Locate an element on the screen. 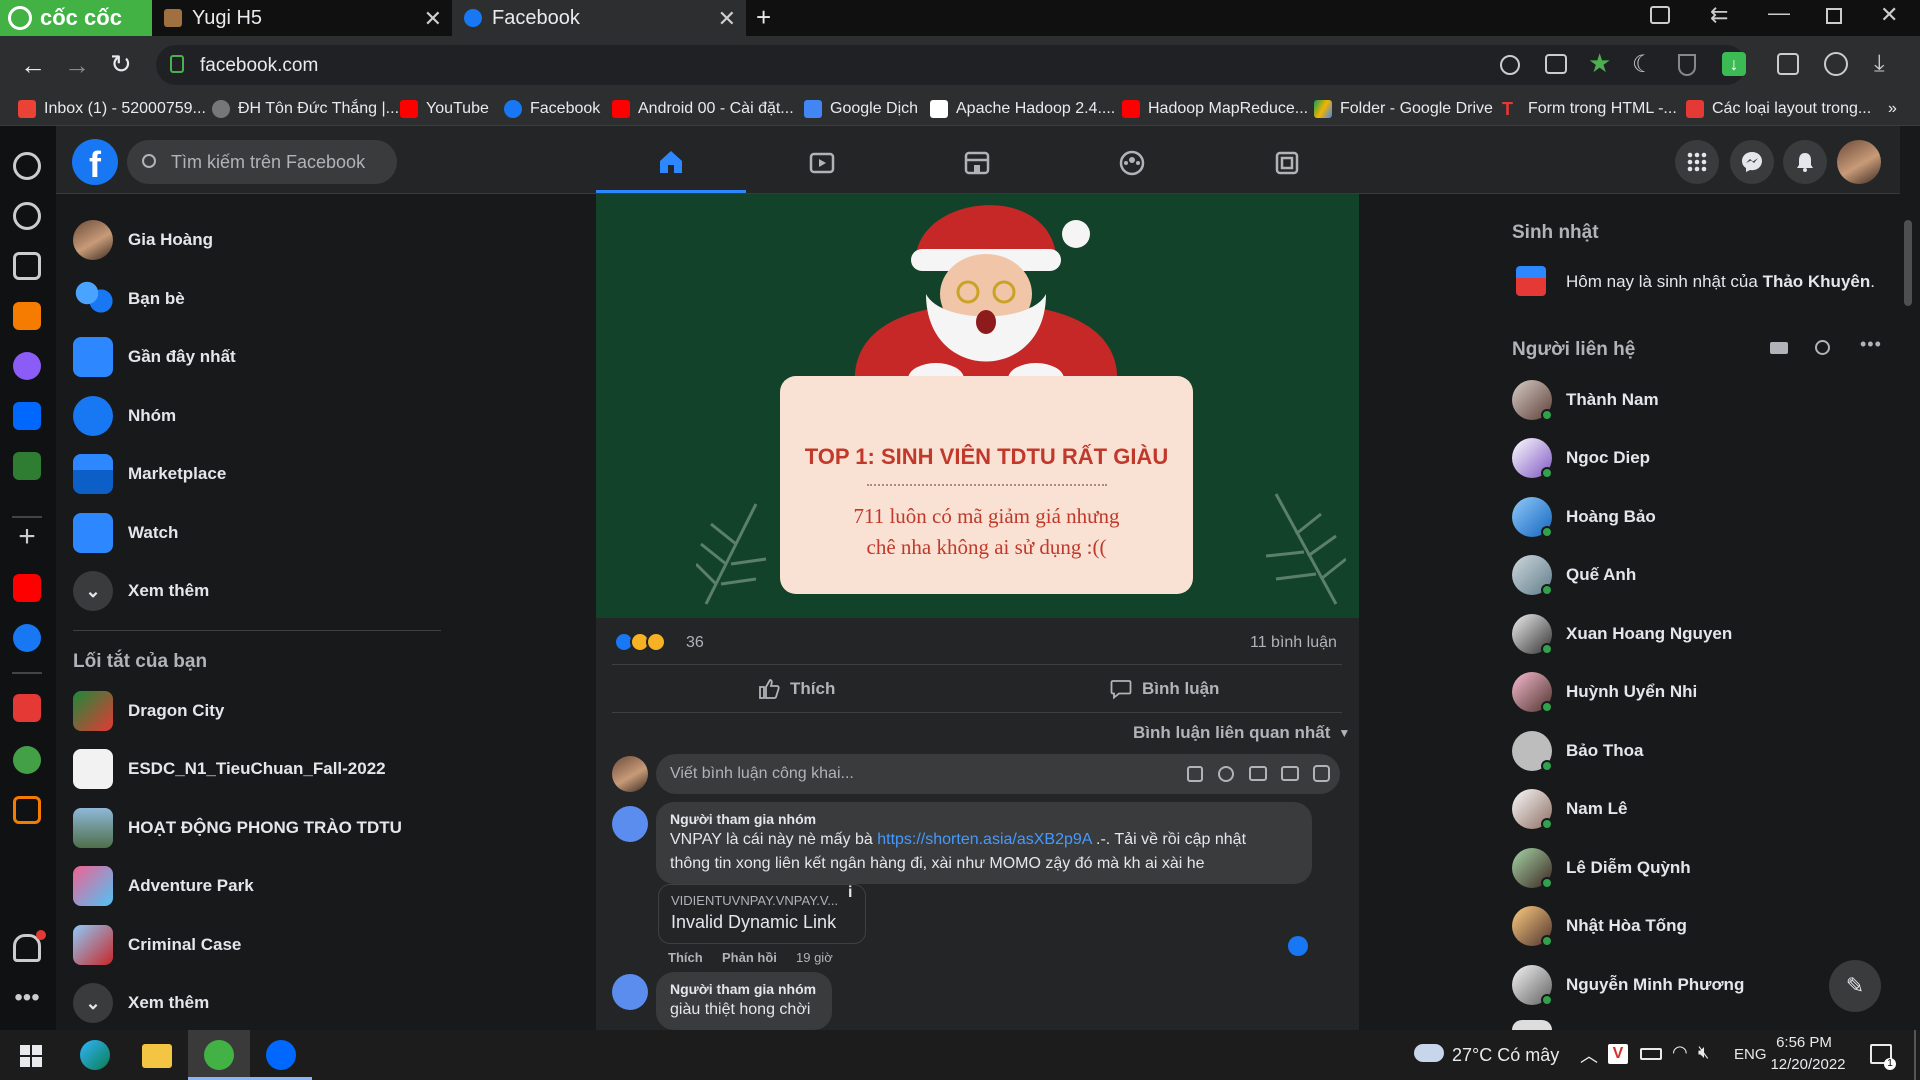  download-extension-icon: ↓ is located at coordinates (1734, 64).